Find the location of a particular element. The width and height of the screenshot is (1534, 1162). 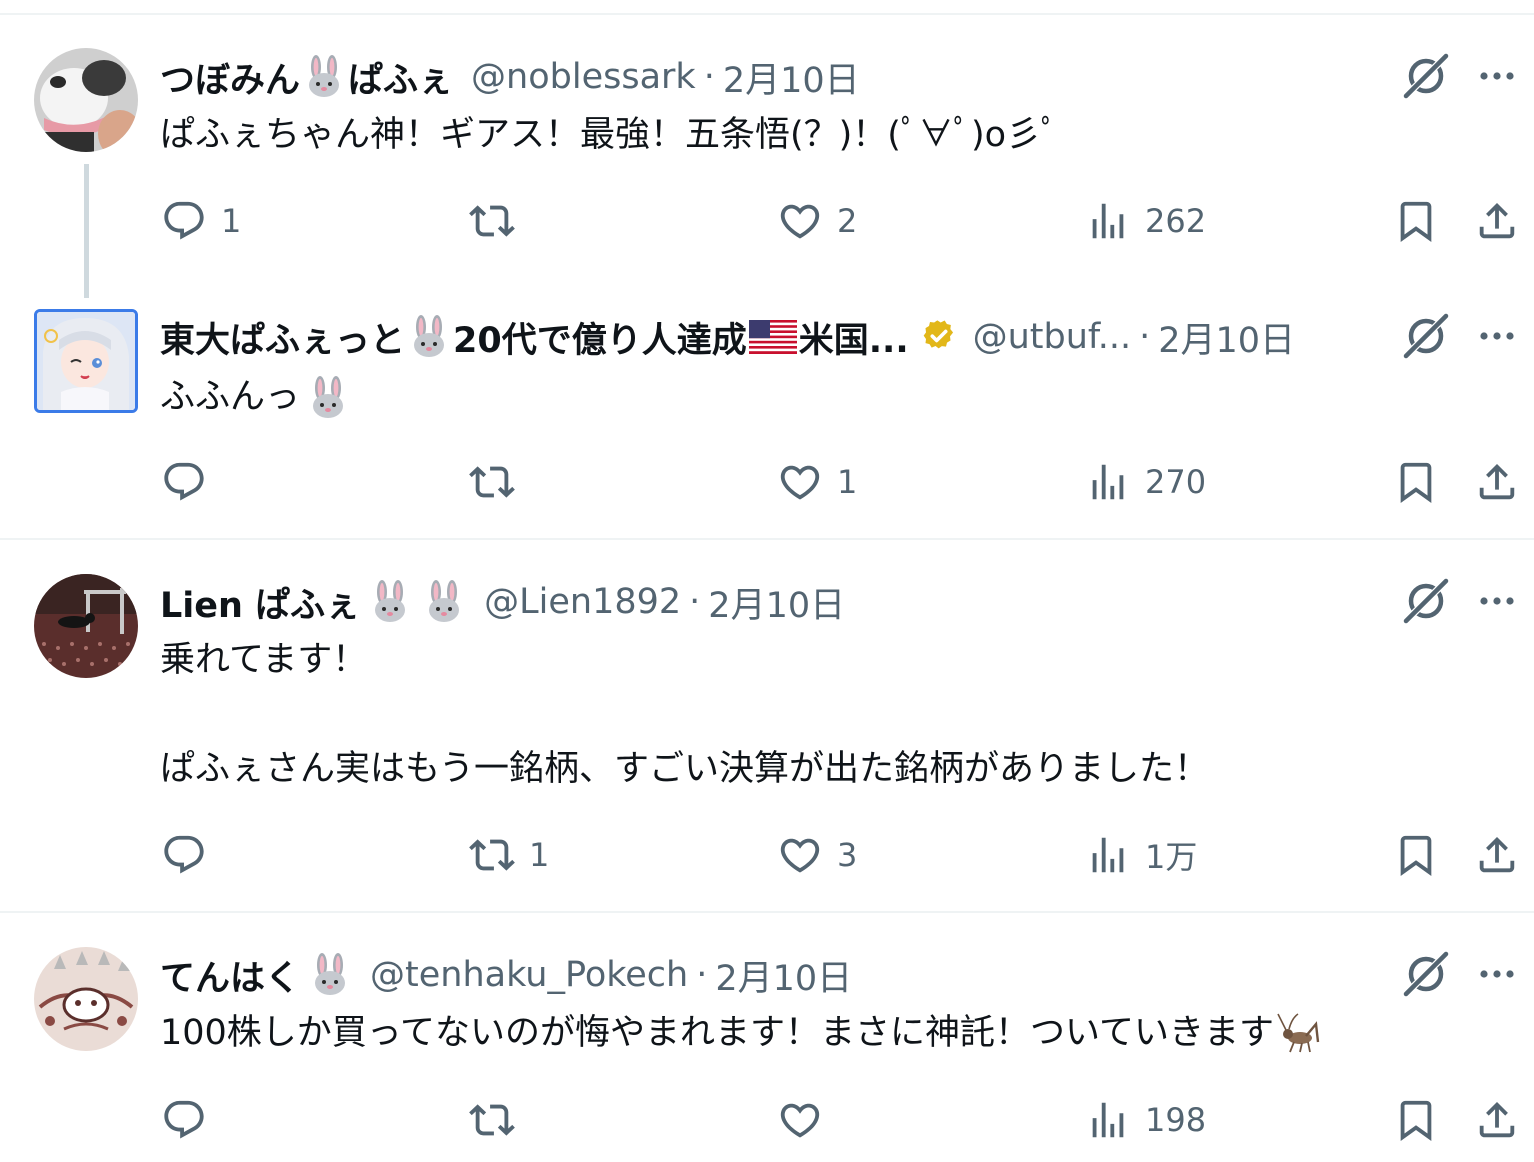

like-button: 2 is located at coordinates (817, 221).